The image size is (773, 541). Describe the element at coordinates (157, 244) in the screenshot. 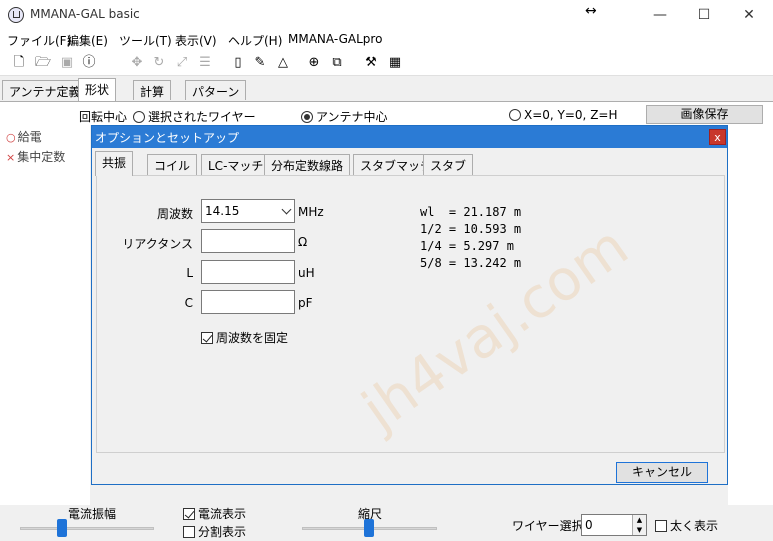

I see `reactance-label: リアクタンス` at that location.